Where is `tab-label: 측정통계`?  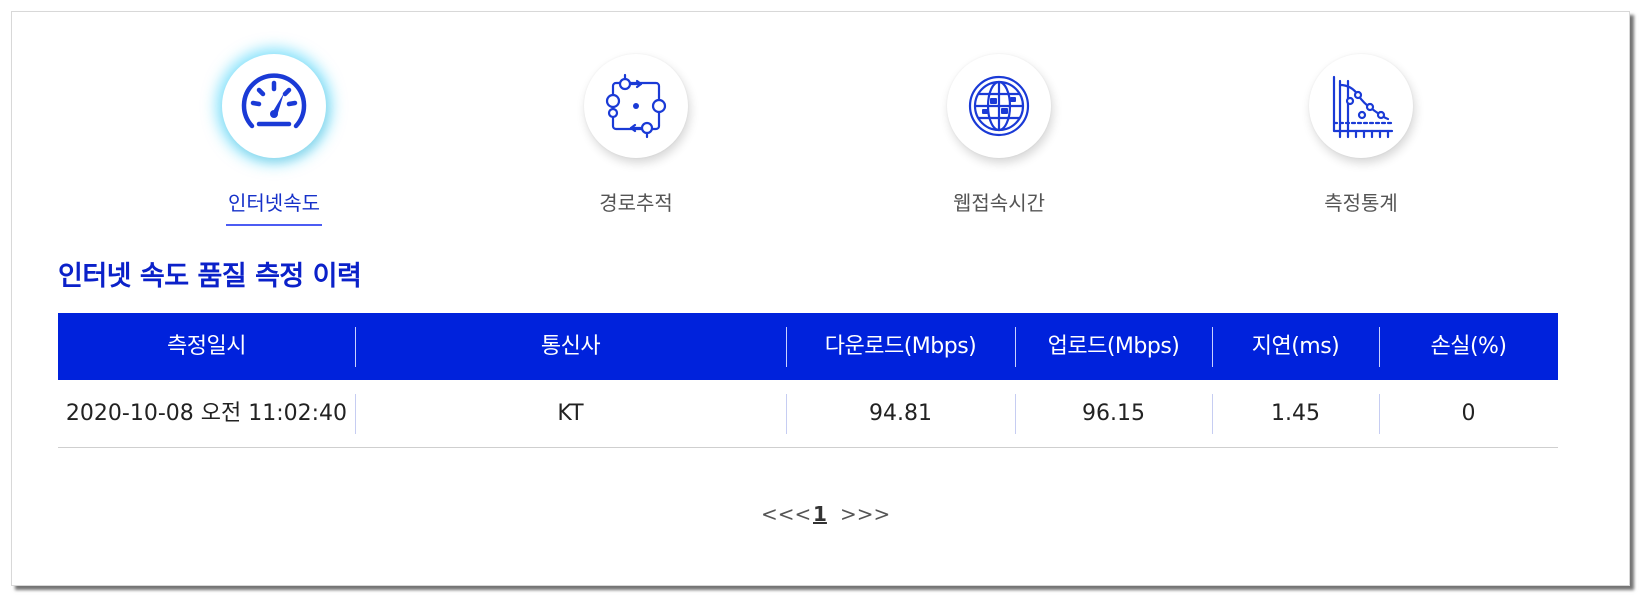
tab-label: 측정통계 is located at coordinates (1361, 203).